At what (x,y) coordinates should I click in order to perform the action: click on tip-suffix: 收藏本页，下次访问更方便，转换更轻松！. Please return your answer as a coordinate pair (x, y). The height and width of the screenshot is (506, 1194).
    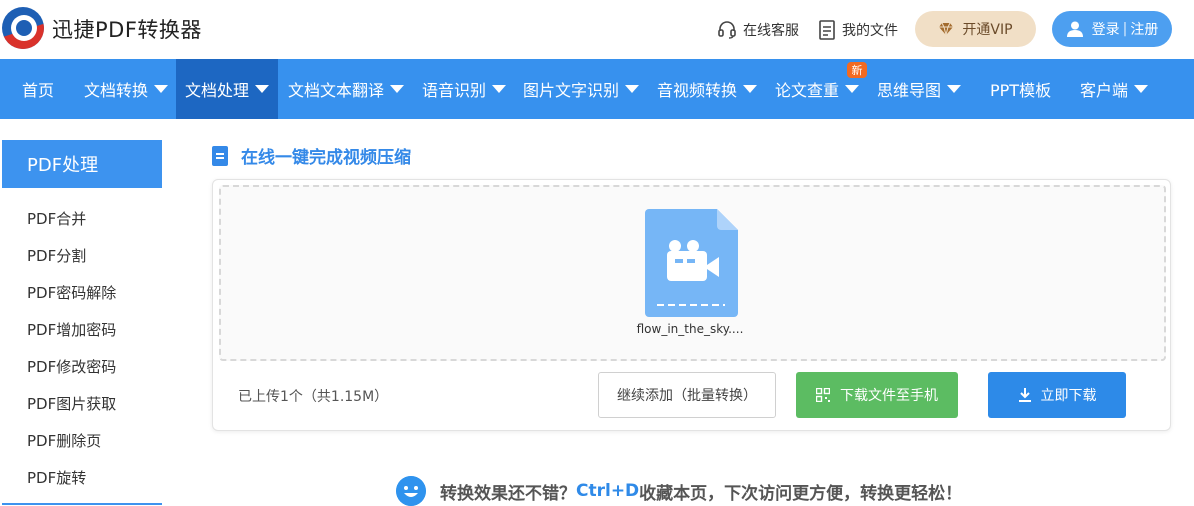
    Looking at the image, I should click on (801, 493).